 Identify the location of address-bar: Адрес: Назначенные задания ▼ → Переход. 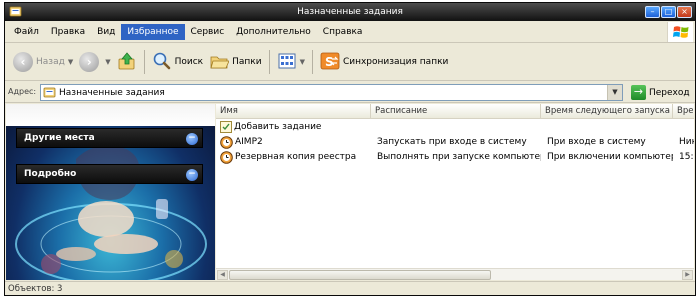
(350, 92).